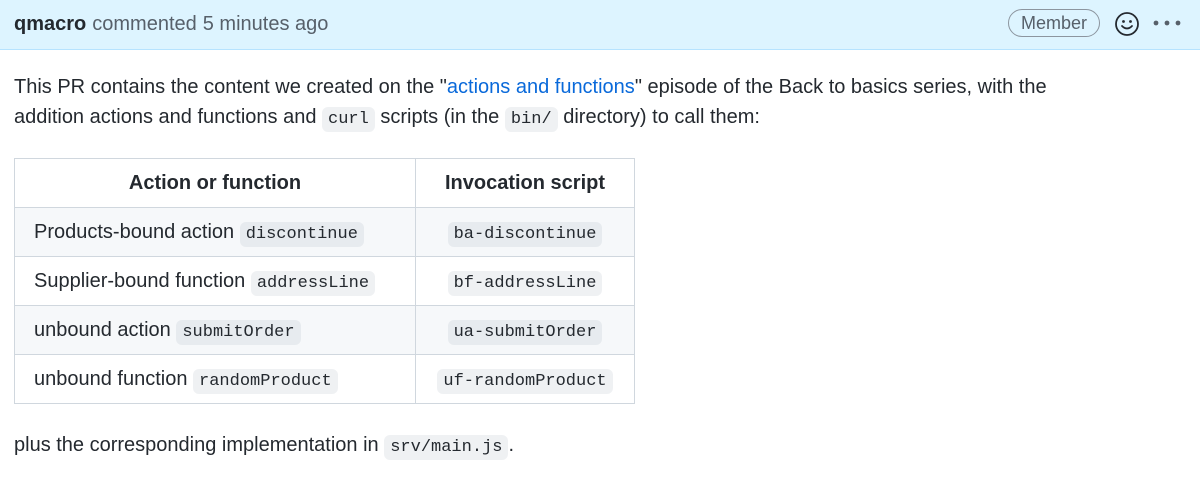  Describe the element at coordinates (1054, 23) in the screenshot. I see `member-badge: Member` at that location.